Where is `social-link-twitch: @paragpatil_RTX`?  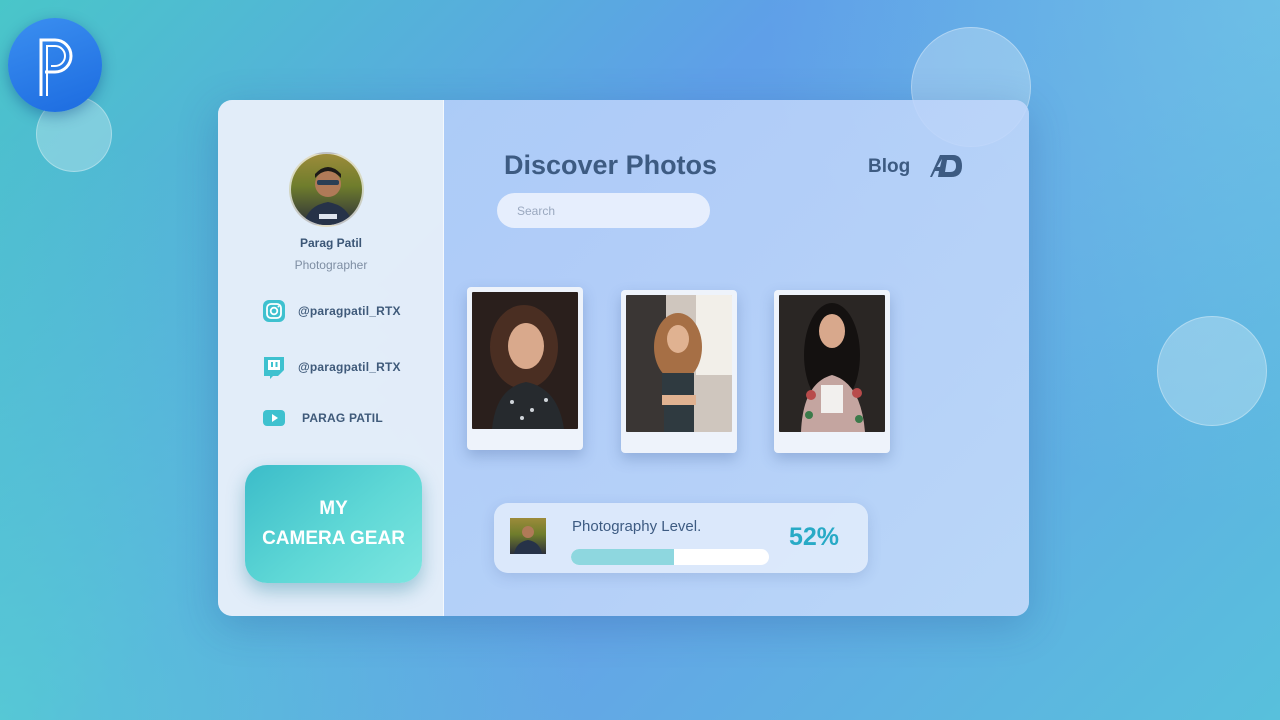
social-link-twitch: @paragpatil_RTX is located at coordinates (331, 367).